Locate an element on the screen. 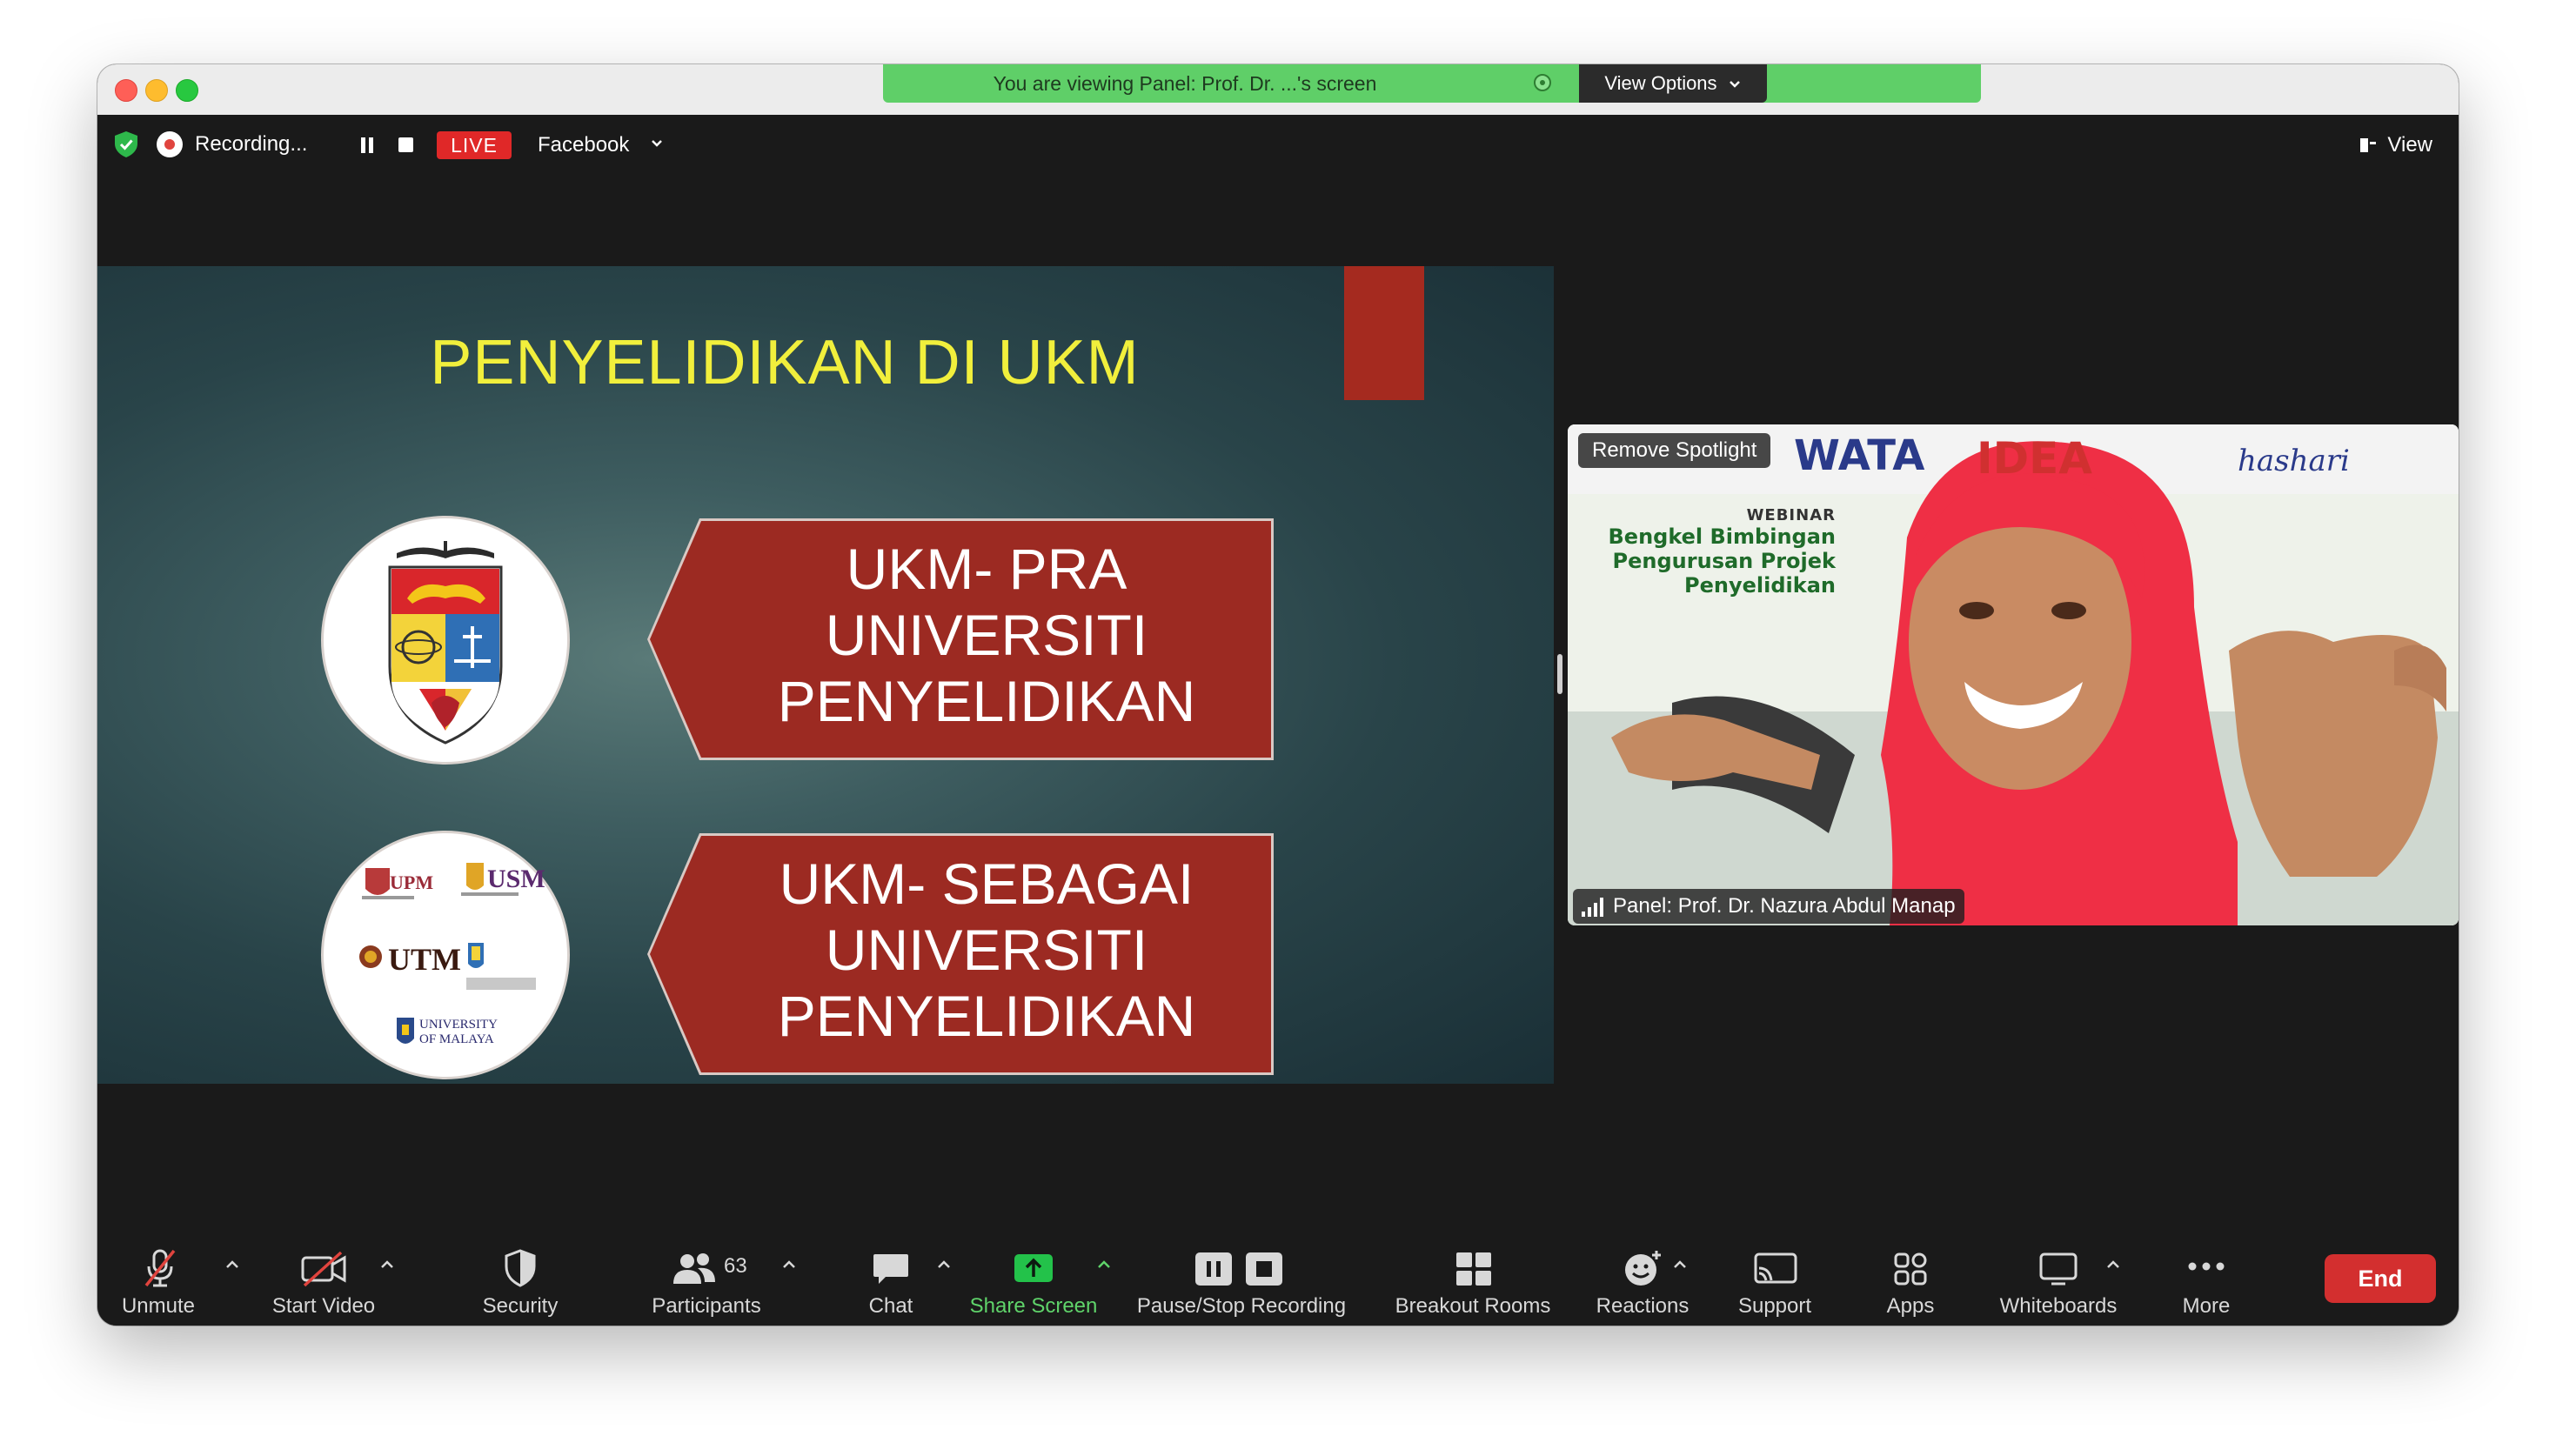 The image size is (2556, 1456). view-options-button: View Options is located at coordinates (1673, 83).